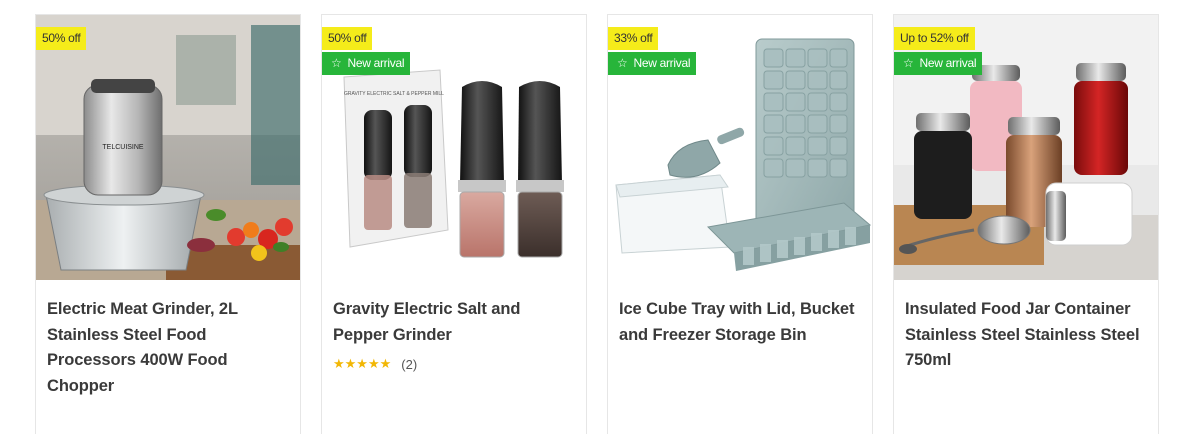  I want to click on brand-logo-text: TELCUISINE, so click(123, 147).